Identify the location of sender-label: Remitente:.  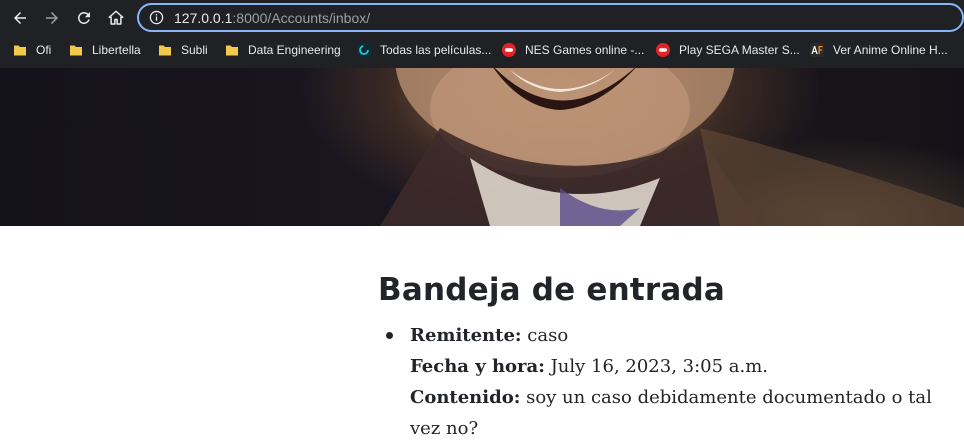
(466, 335).